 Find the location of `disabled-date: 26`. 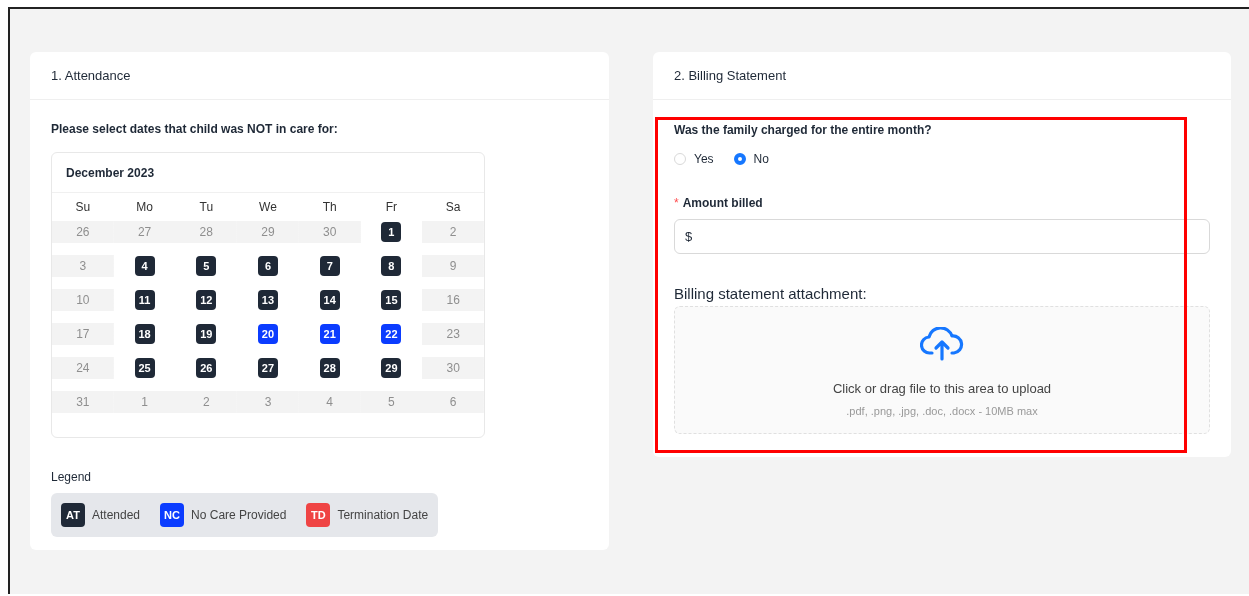

disabled-date: 26 is located at coordinates (83, 232).